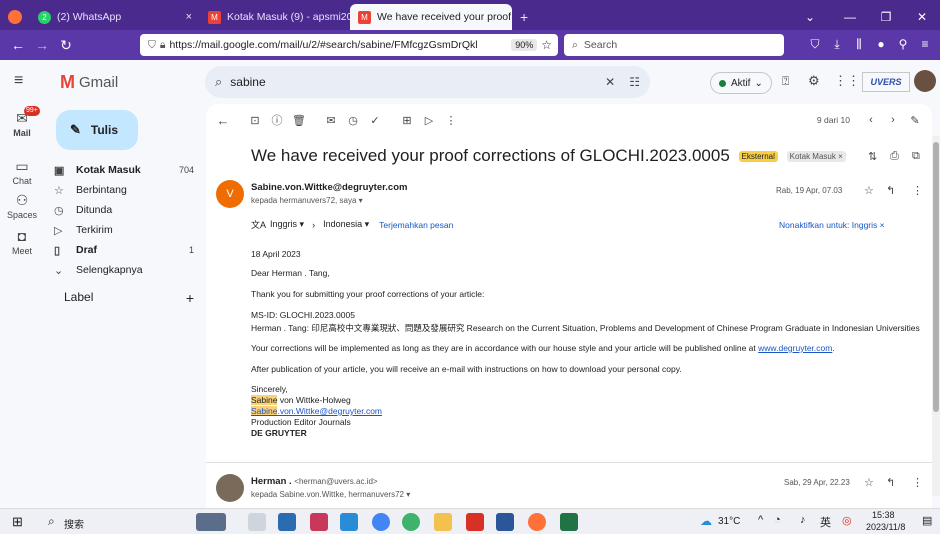 The height and width of the screenshot is (534, 940). Describe the element at coordinates (837, 44) in the screenshot. I see `download-icon: ⤓` at that location.